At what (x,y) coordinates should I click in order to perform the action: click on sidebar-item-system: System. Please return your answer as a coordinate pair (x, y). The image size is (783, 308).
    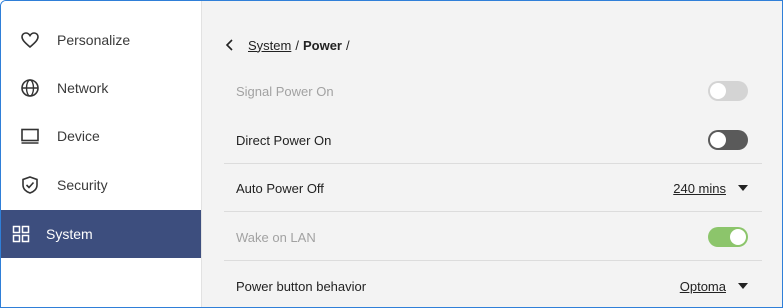
    Looking at the image, I should click on (101, 234).